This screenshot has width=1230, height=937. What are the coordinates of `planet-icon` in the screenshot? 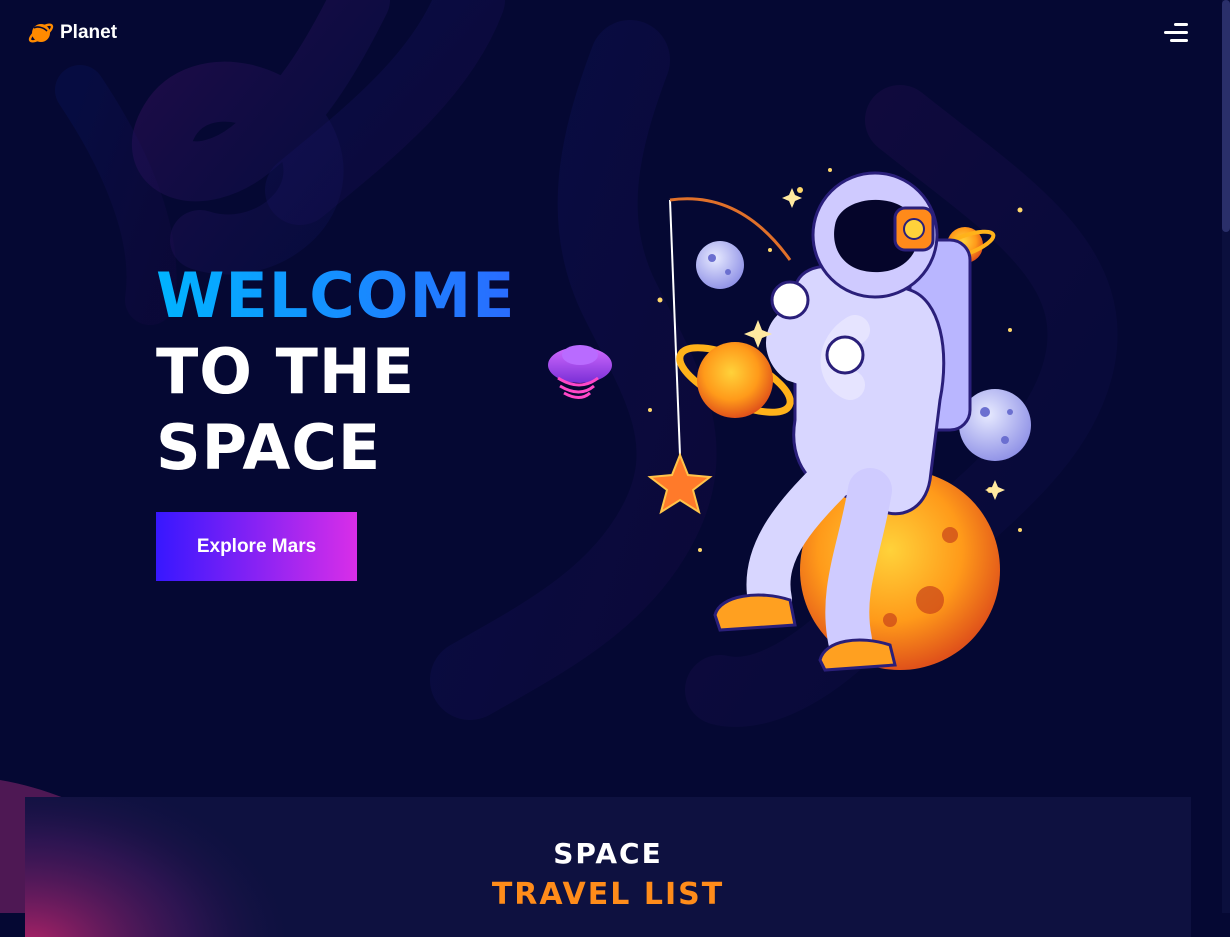 It's located at (41, 33).